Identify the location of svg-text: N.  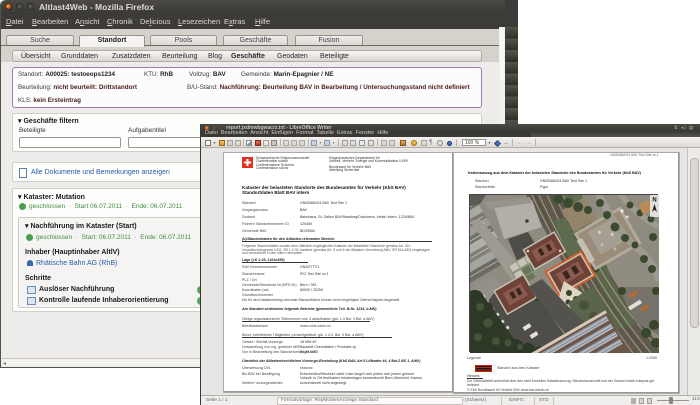
(654, 201).